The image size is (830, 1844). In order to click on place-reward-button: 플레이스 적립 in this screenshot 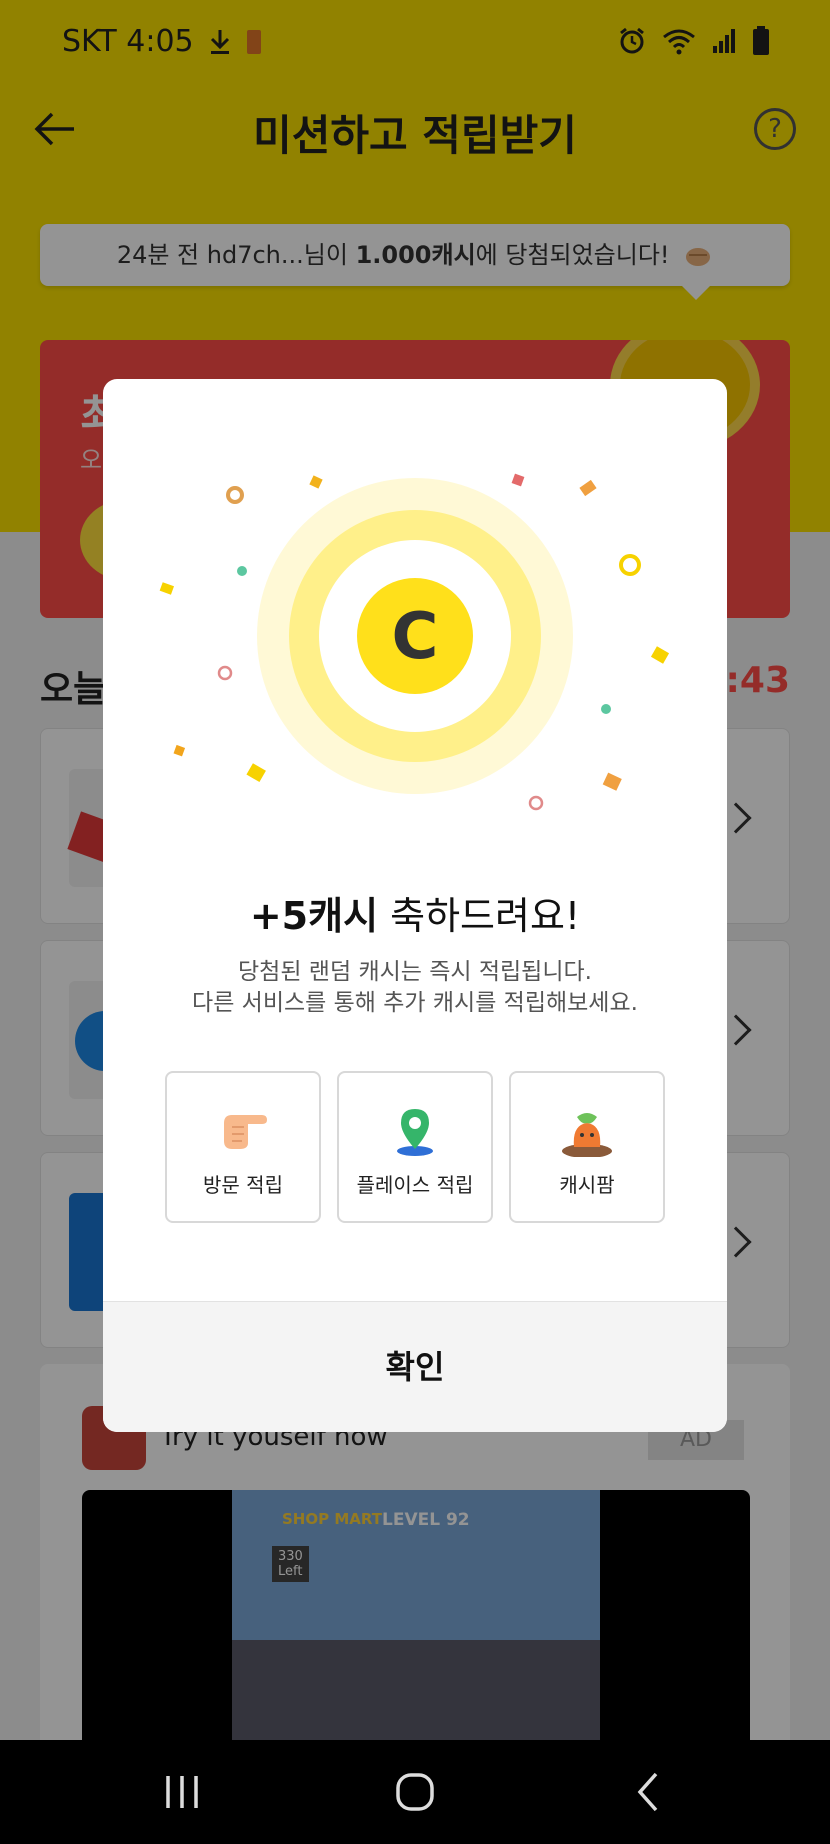, I will do `click(415, 1147)`.